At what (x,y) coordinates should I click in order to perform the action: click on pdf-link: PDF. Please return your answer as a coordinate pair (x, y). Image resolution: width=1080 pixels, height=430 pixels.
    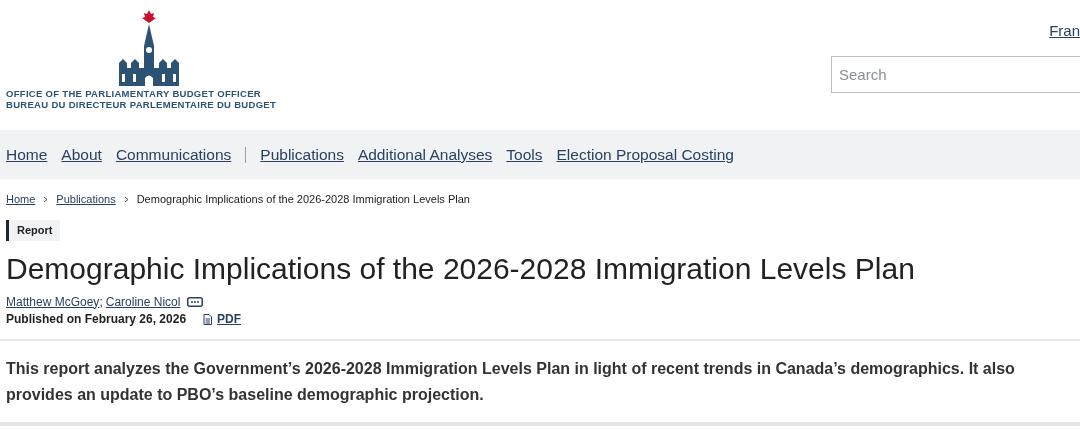
    Looking at the image, I should click on (229, 319).